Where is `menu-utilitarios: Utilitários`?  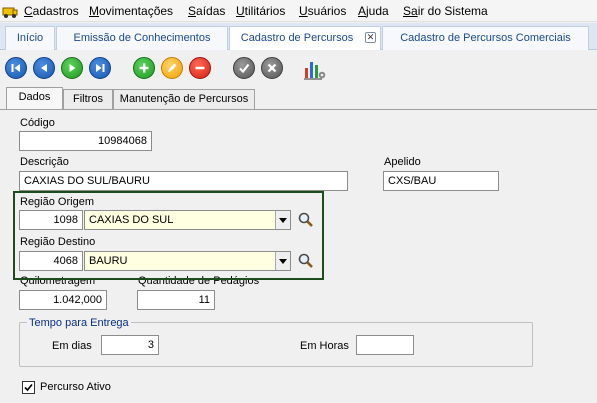
menu-utilitarios: Utilitários is located at coordinates (260, 11).